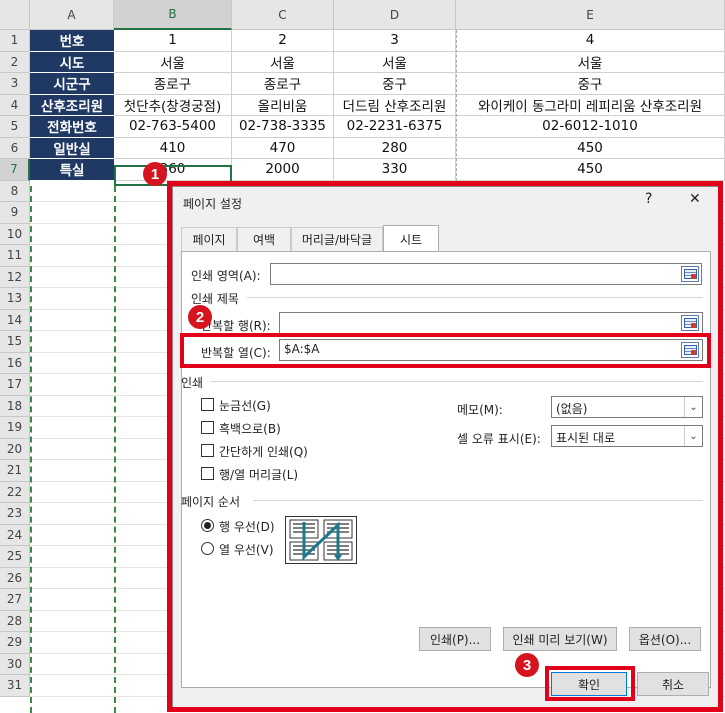 The image size is (725, 713). Describe the element at coordinates (173, 41) in the screenshot. I see `table-cell-b: 1` at that location.